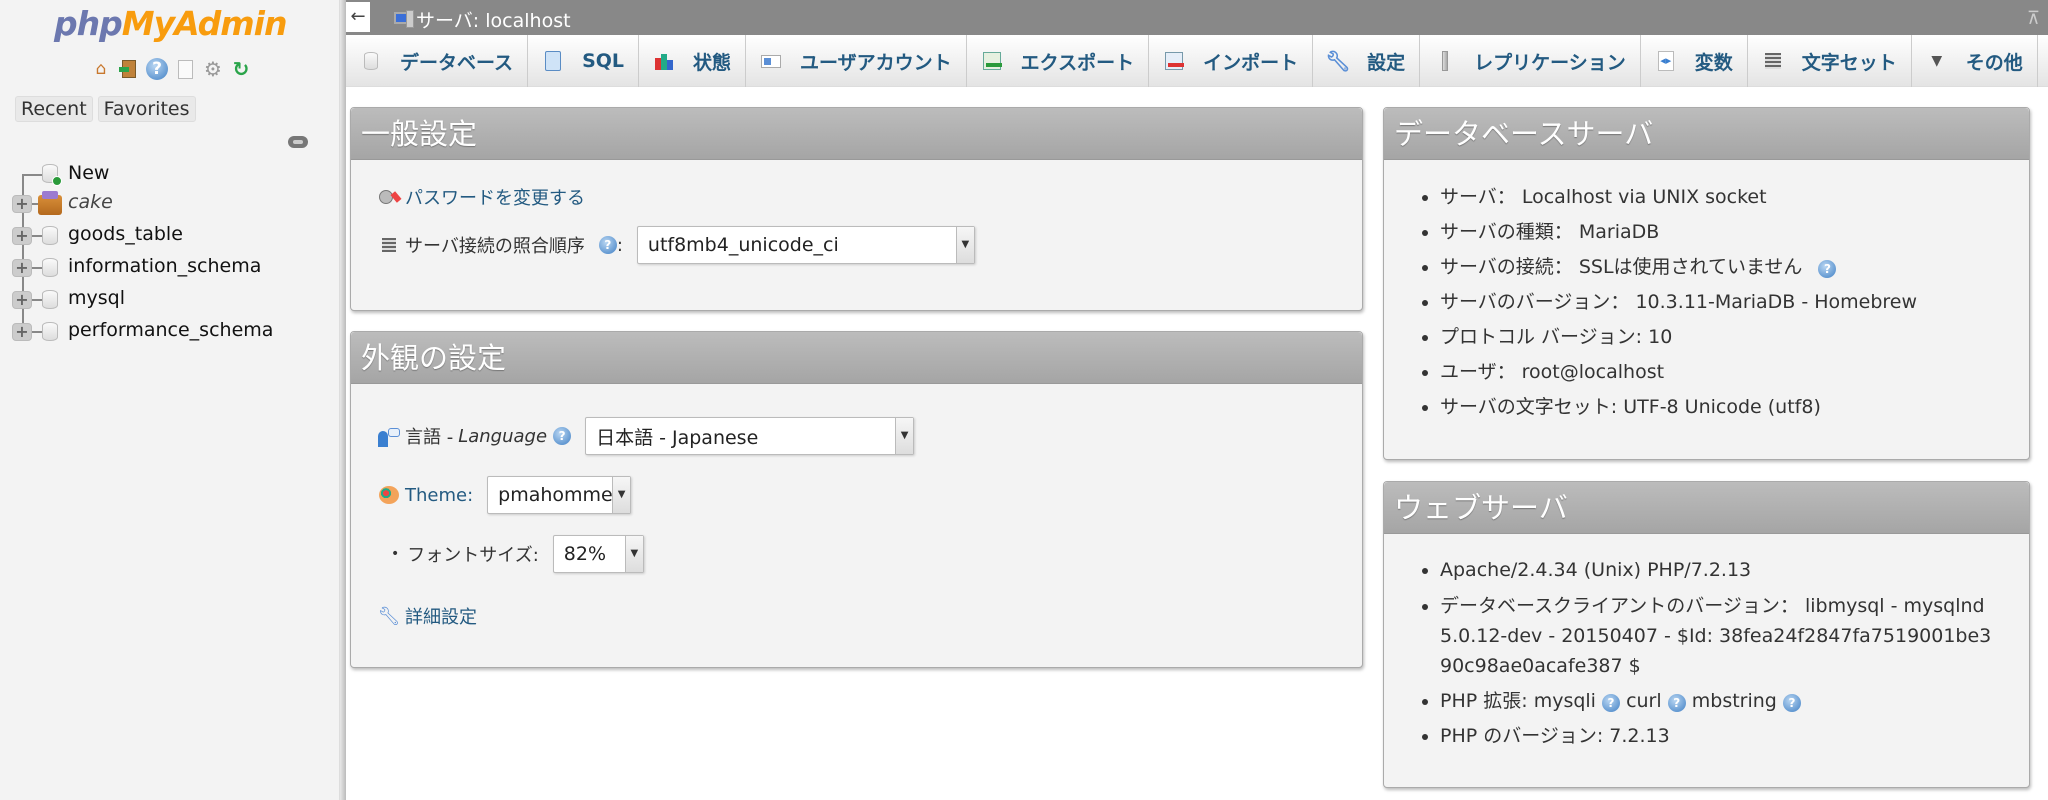 This screenshot has height=800, width=2048. What do you see at coordinates (389, 495) in the screenshot?
I see `palette-icon` at bounding box center [389, 495].